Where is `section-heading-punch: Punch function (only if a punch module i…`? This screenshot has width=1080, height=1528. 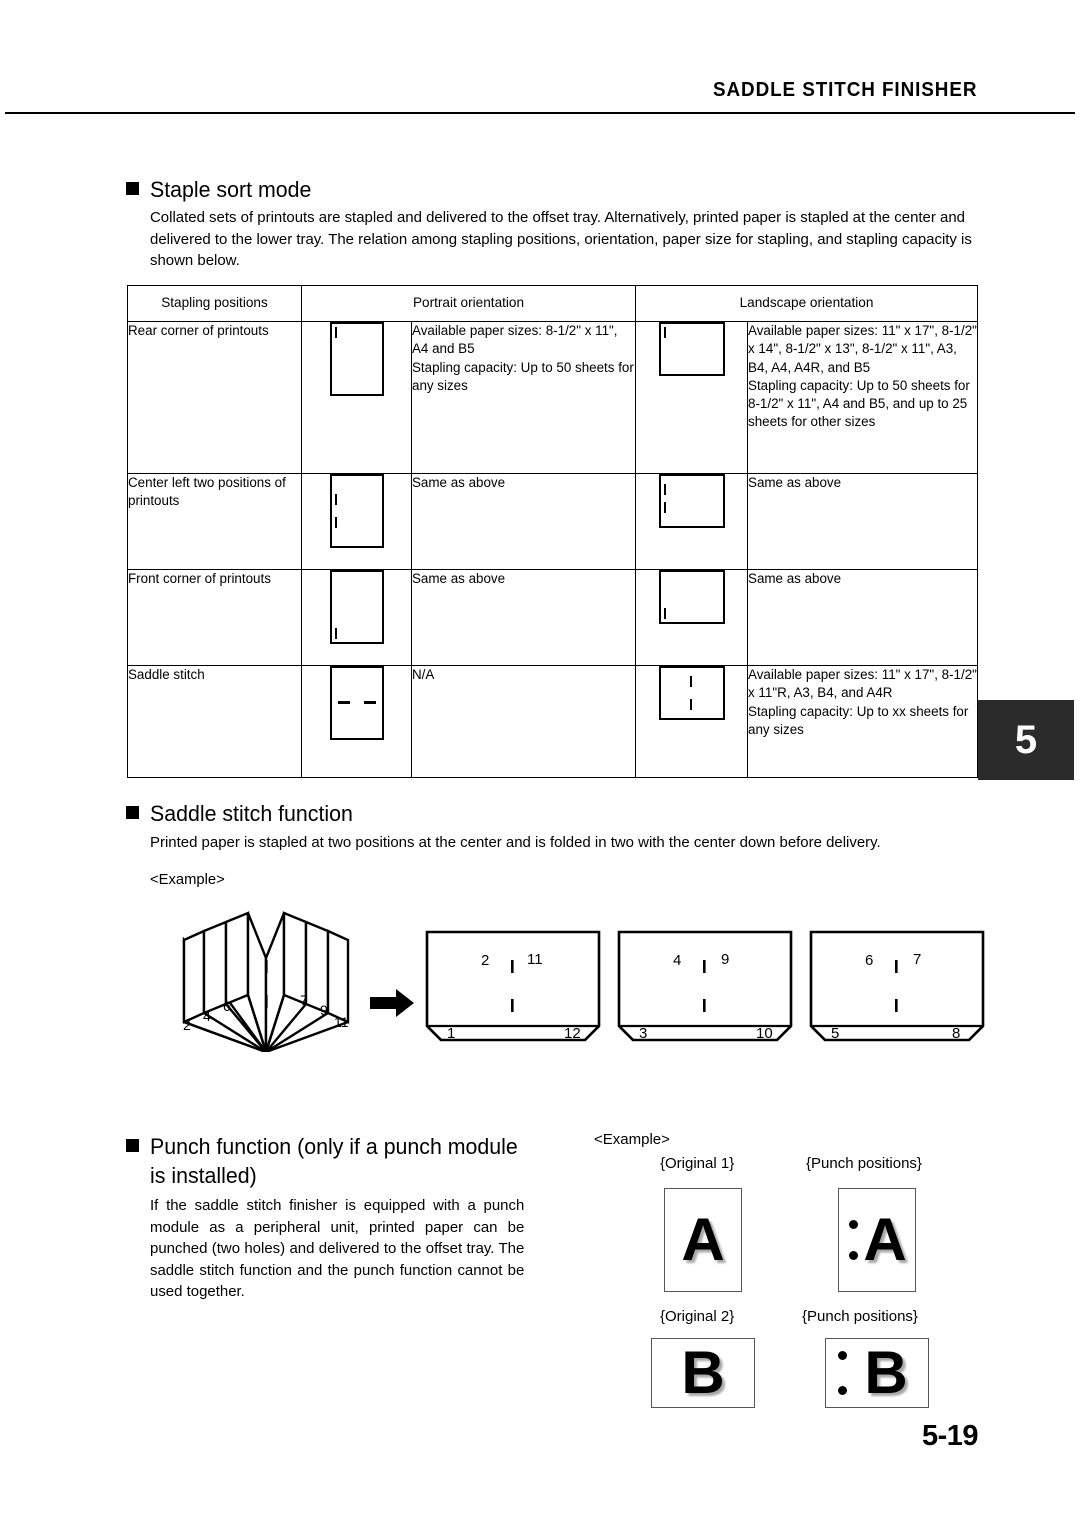
section-heading-punch: Punch function (only if a punch module i… is located at coordinates (336, 1161).